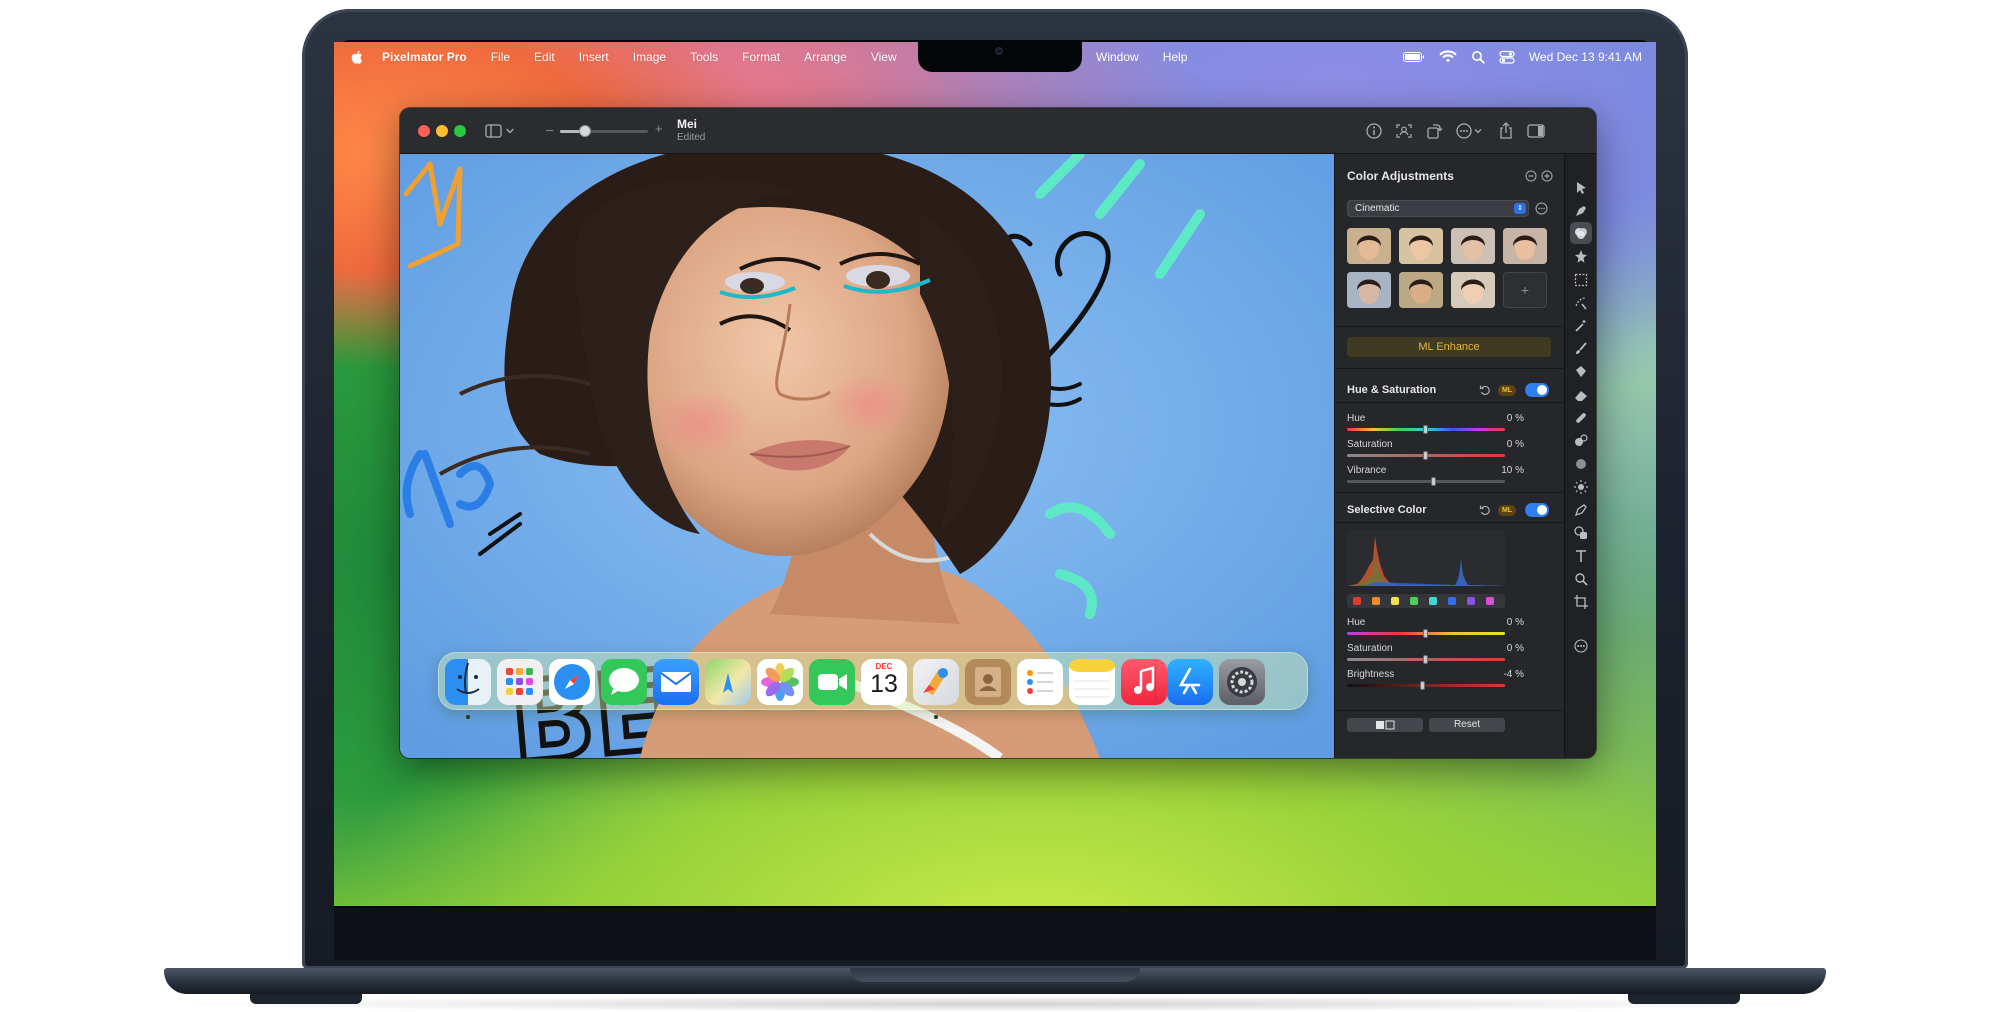  Describe the element at coordinates (1485, 510) in the screenshot. I see `reset-adjustment-icon` at that location.